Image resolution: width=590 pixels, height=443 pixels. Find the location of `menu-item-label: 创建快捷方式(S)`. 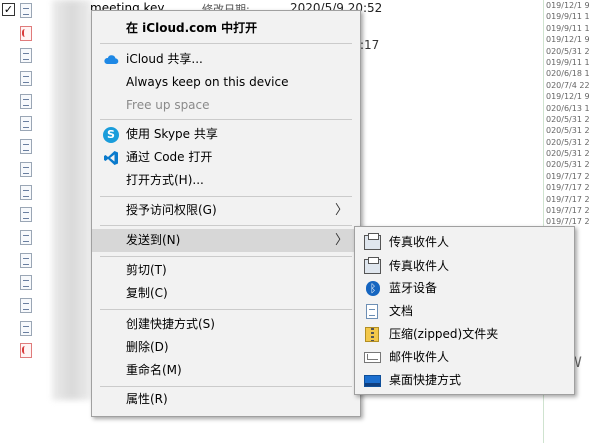

menu-item-label: 创建快捷方式(S) is located at coordinates (170, 324).